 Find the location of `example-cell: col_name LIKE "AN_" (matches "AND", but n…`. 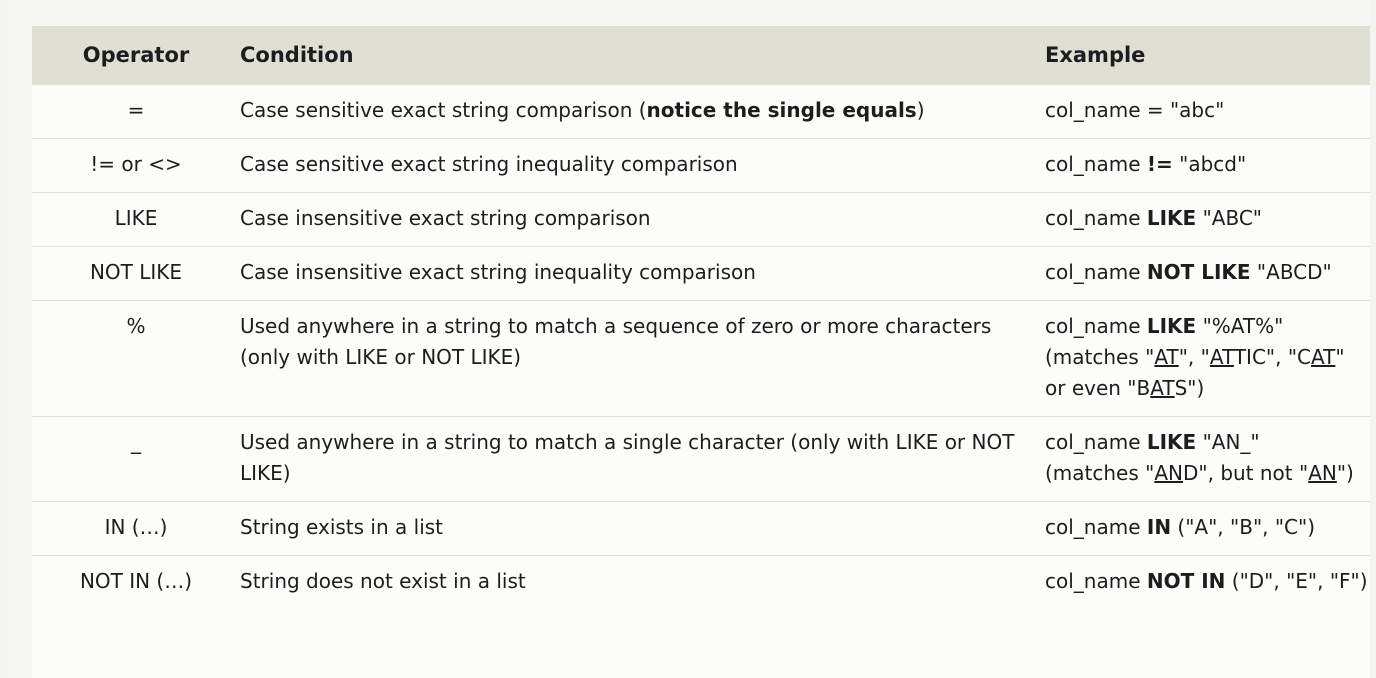

example-cell: col_name LIKE "AN_" (matches "AND", but n… is located at coordinates (1207, 458).